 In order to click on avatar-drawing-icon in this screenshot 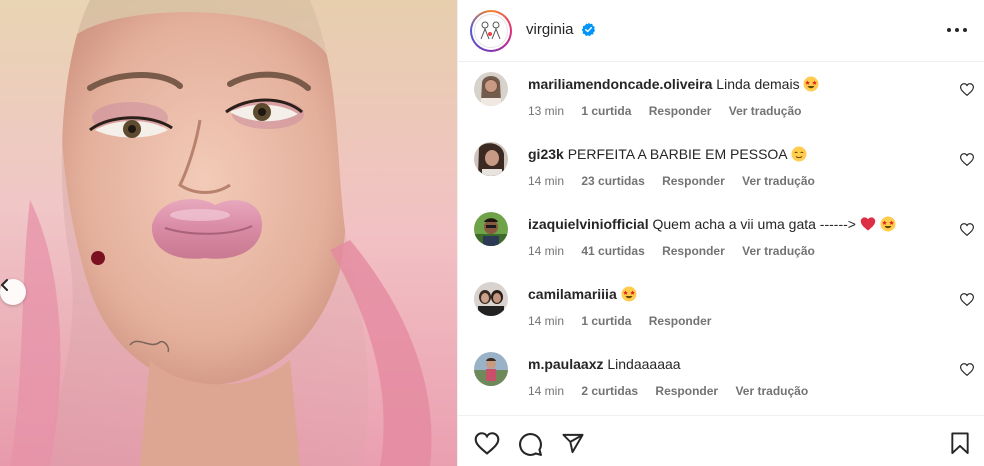, I will do `click(490, 30)`.